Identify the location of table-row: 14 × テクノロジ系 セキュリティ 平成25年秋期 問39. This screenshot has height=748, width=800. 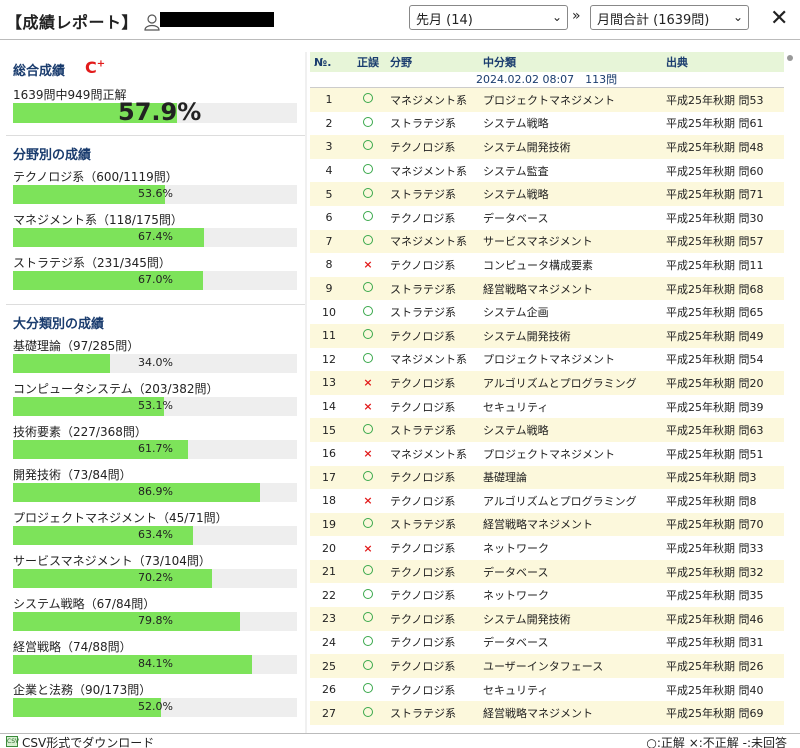
(547, 407).